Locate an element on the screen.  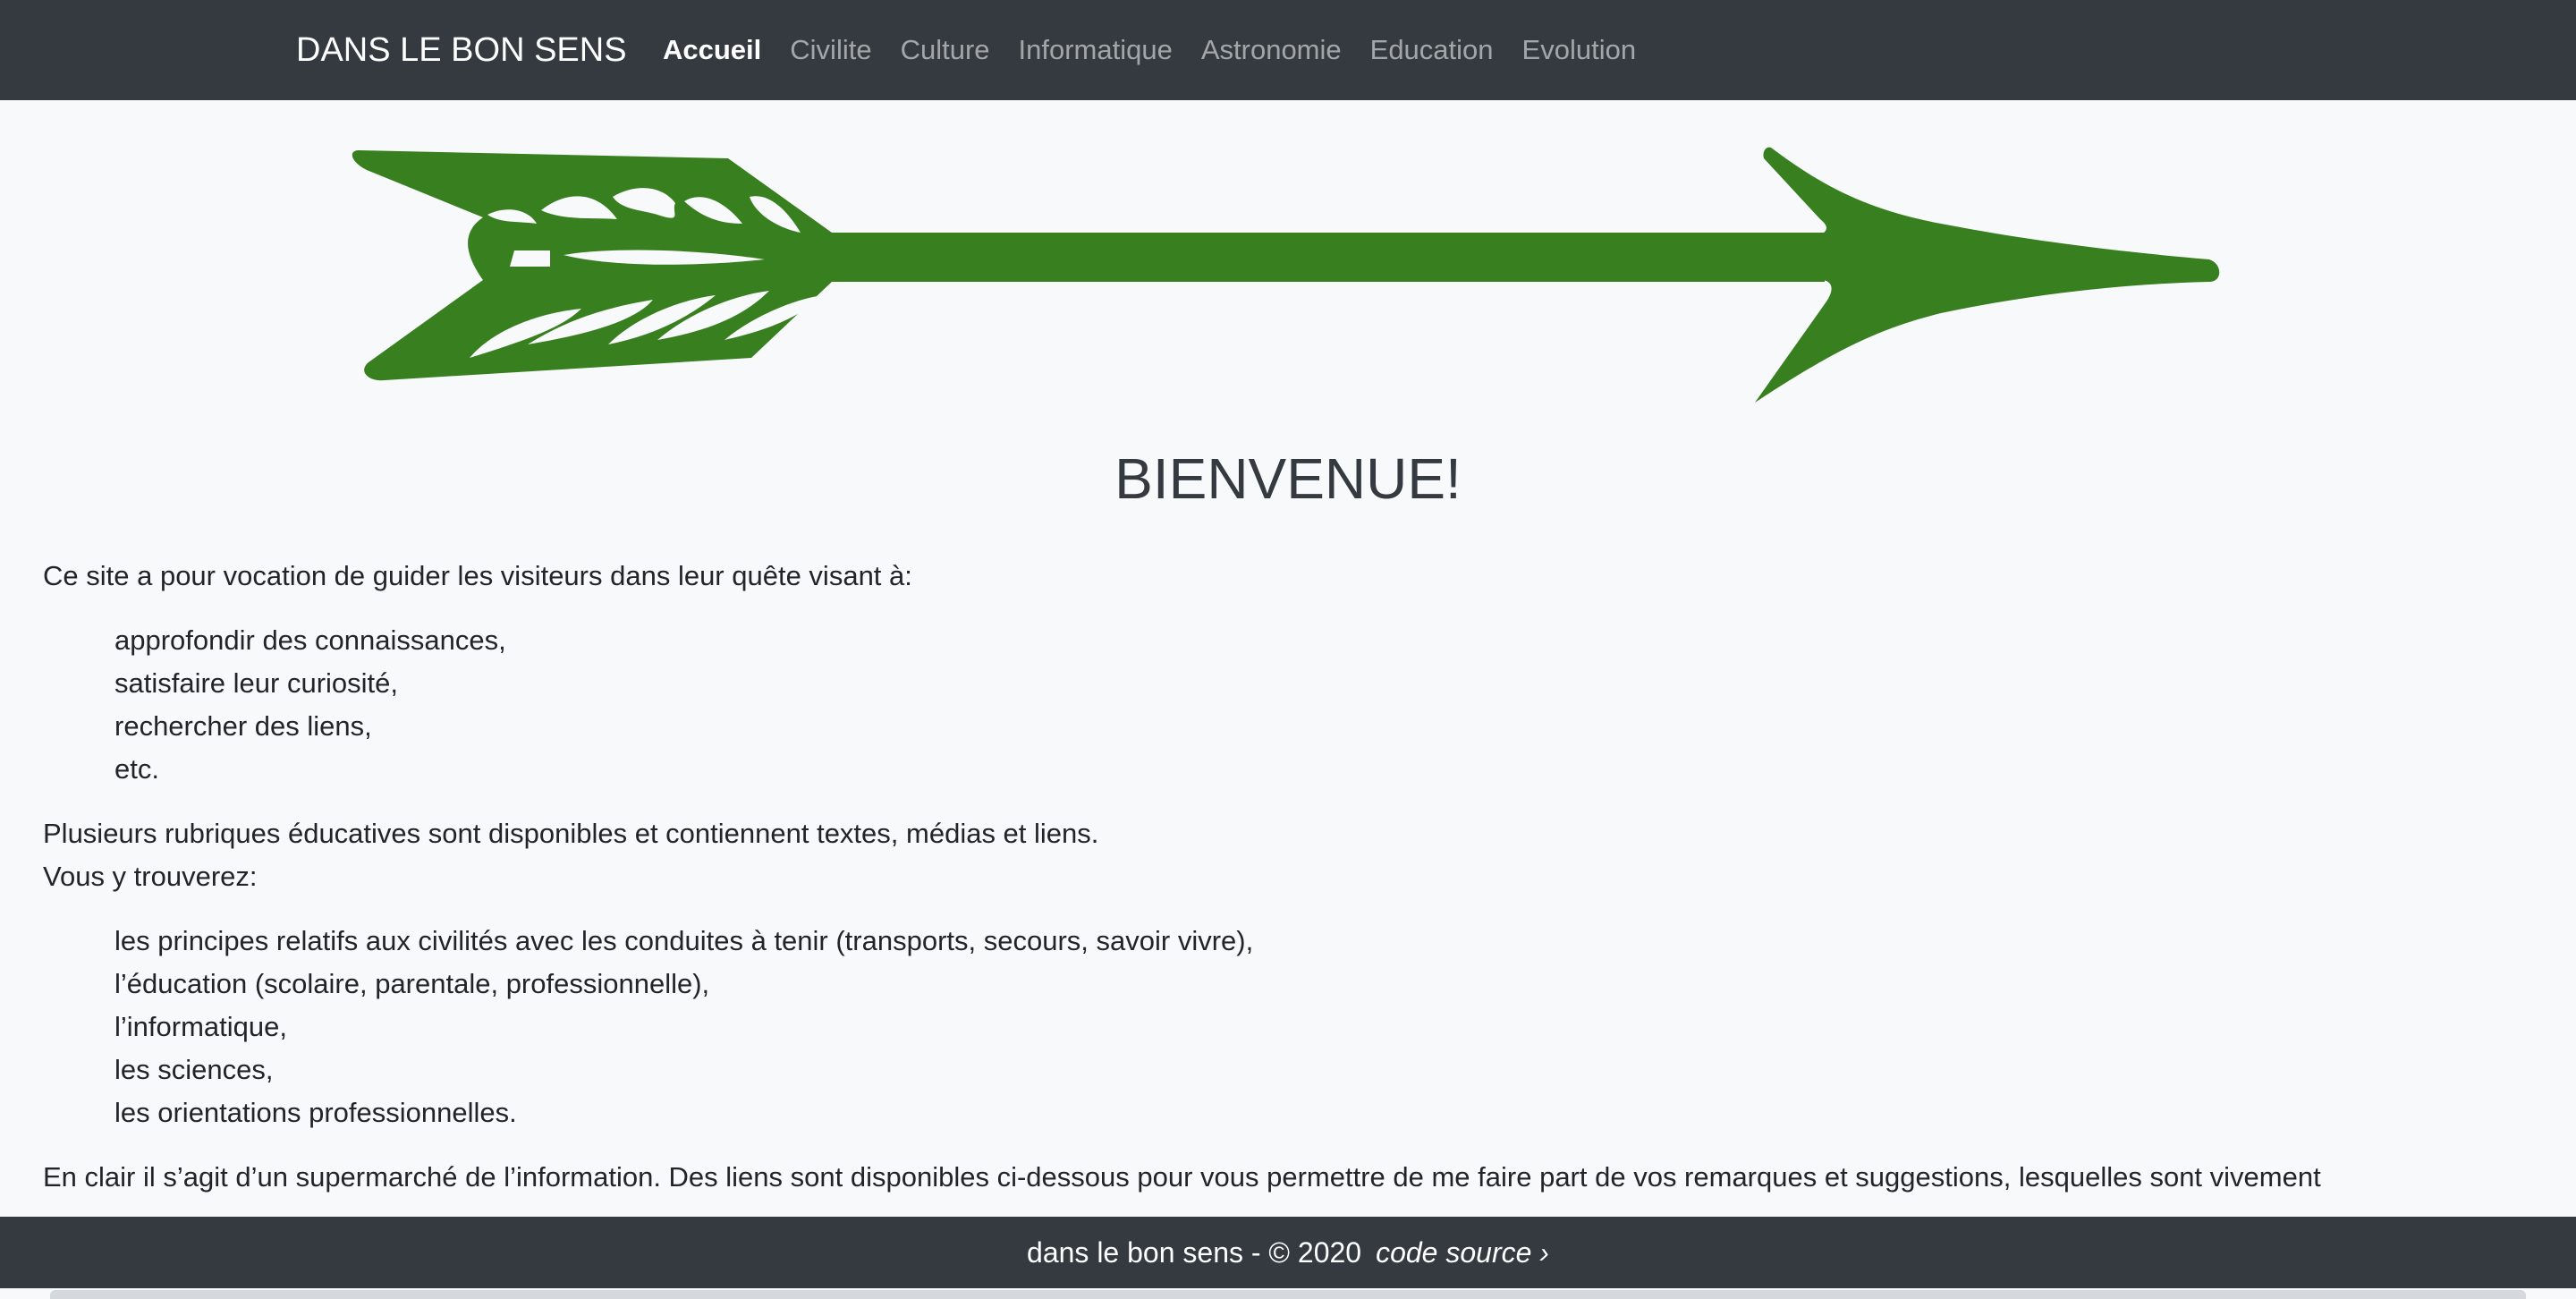
nav-link-evolution: Evolution is located at coordinates (1579, 50).